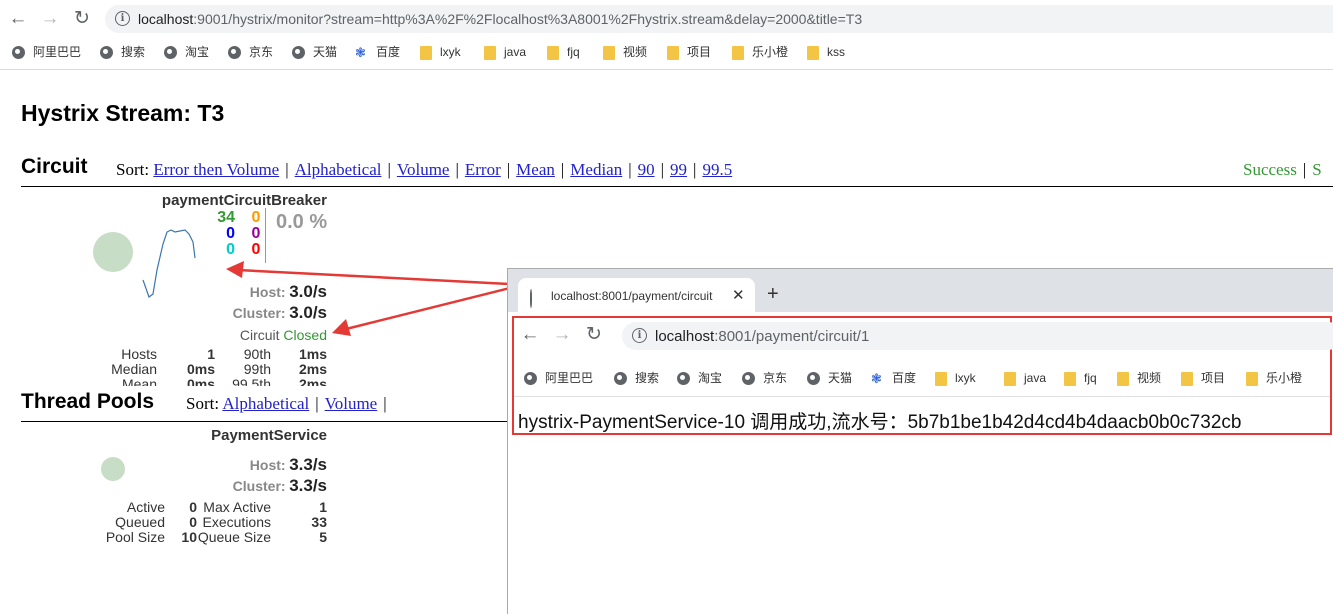 This screenshot has height=614, width=1333. Describe the element at coordinates (133, 52) in the screenshot. I see `bookmark-label: 搜索` at that location.